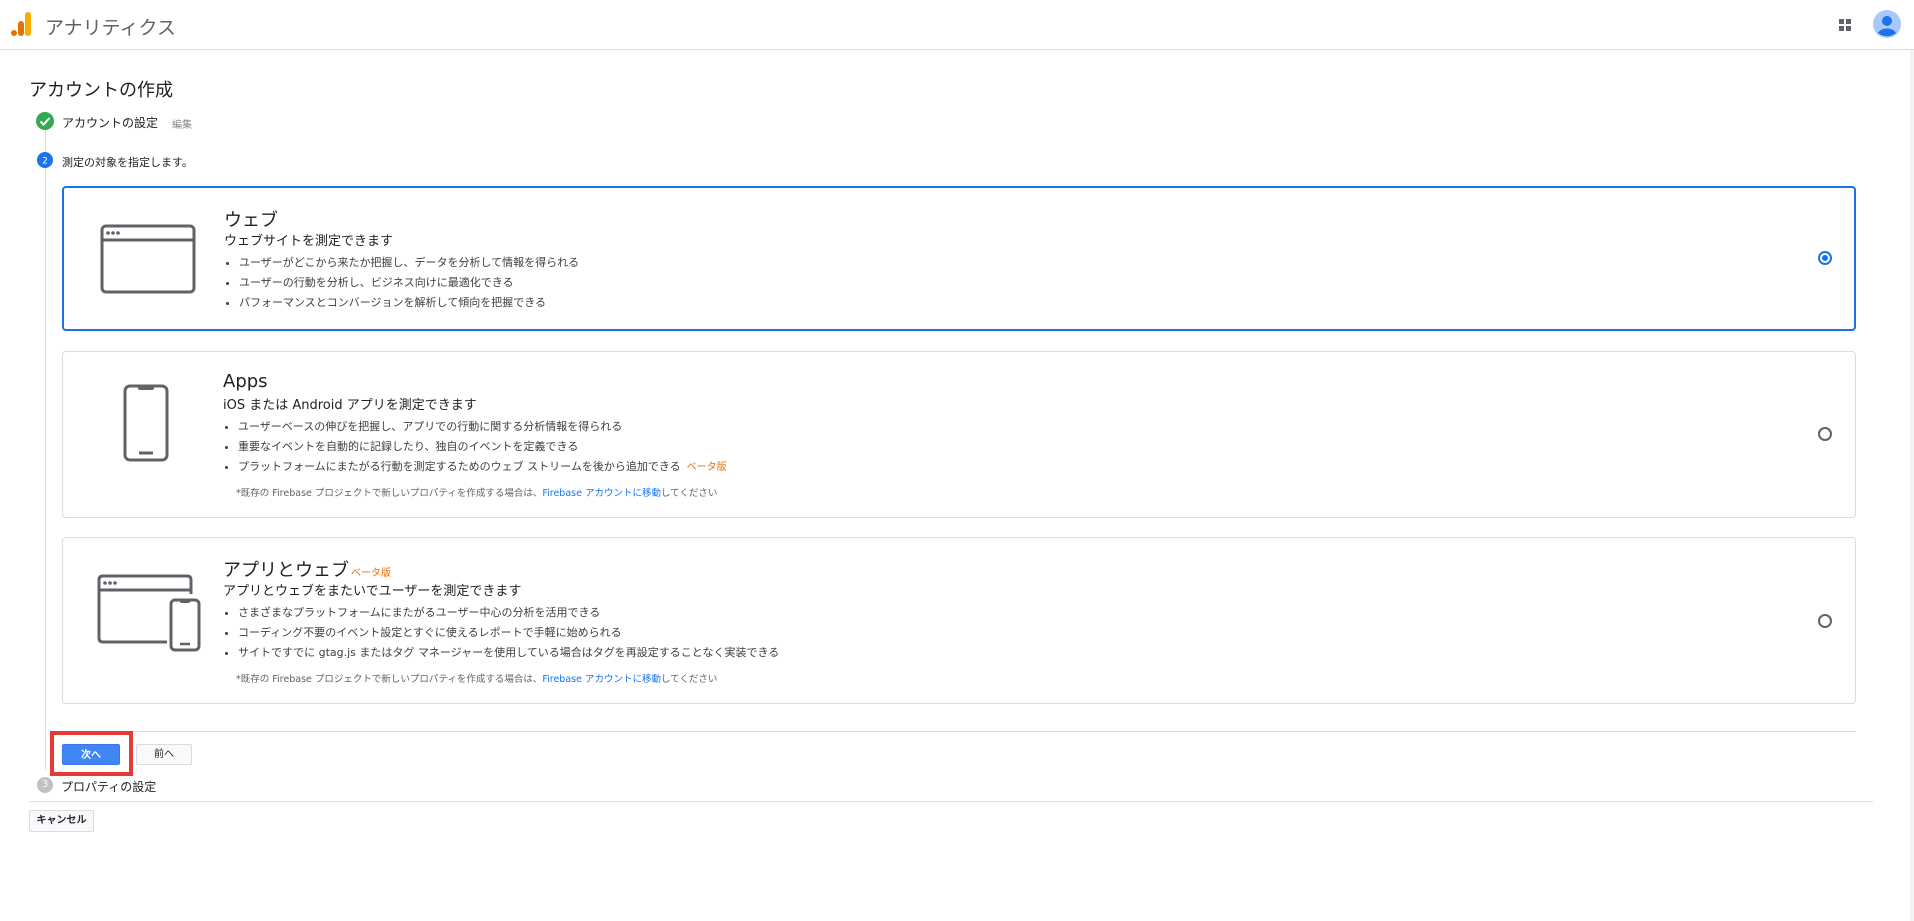  I want to click on check-circle-icon, so click(45, 121).